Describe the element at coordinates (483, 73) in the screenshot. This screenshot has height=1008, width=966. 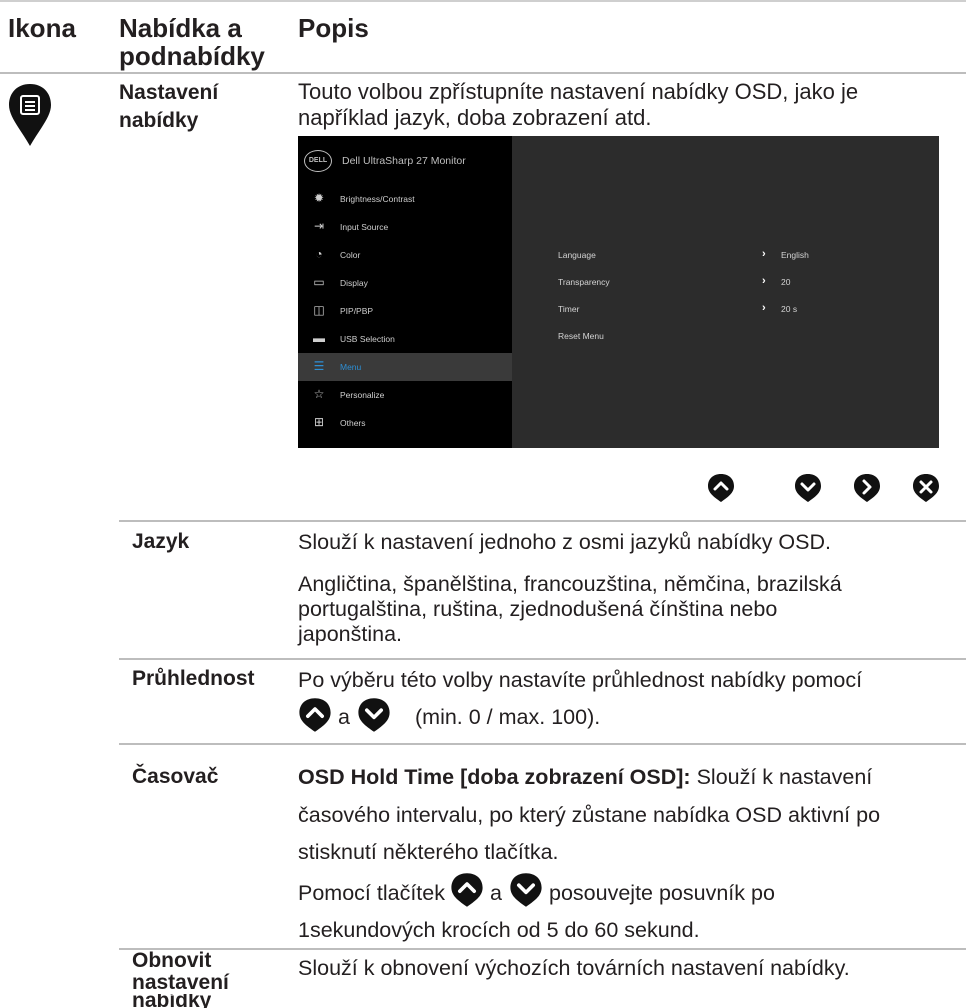
I see `header-rule` at that location.